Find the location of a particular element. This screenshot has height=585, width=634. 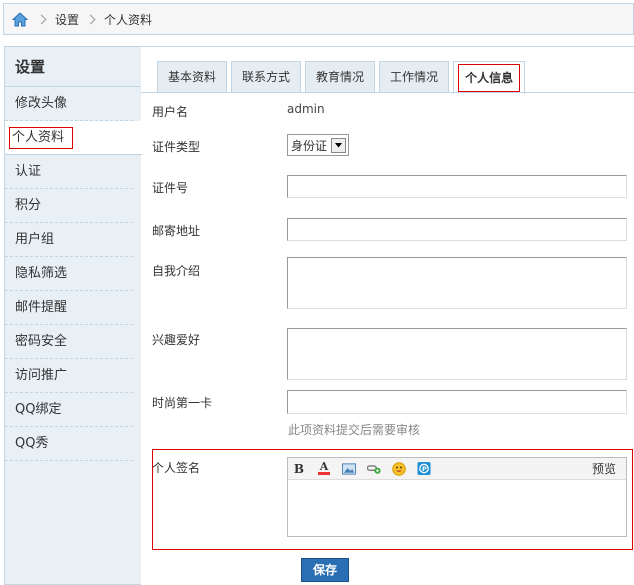

breadcrumb-item-profile: 个人资料 is located at coordinates (128, 19).